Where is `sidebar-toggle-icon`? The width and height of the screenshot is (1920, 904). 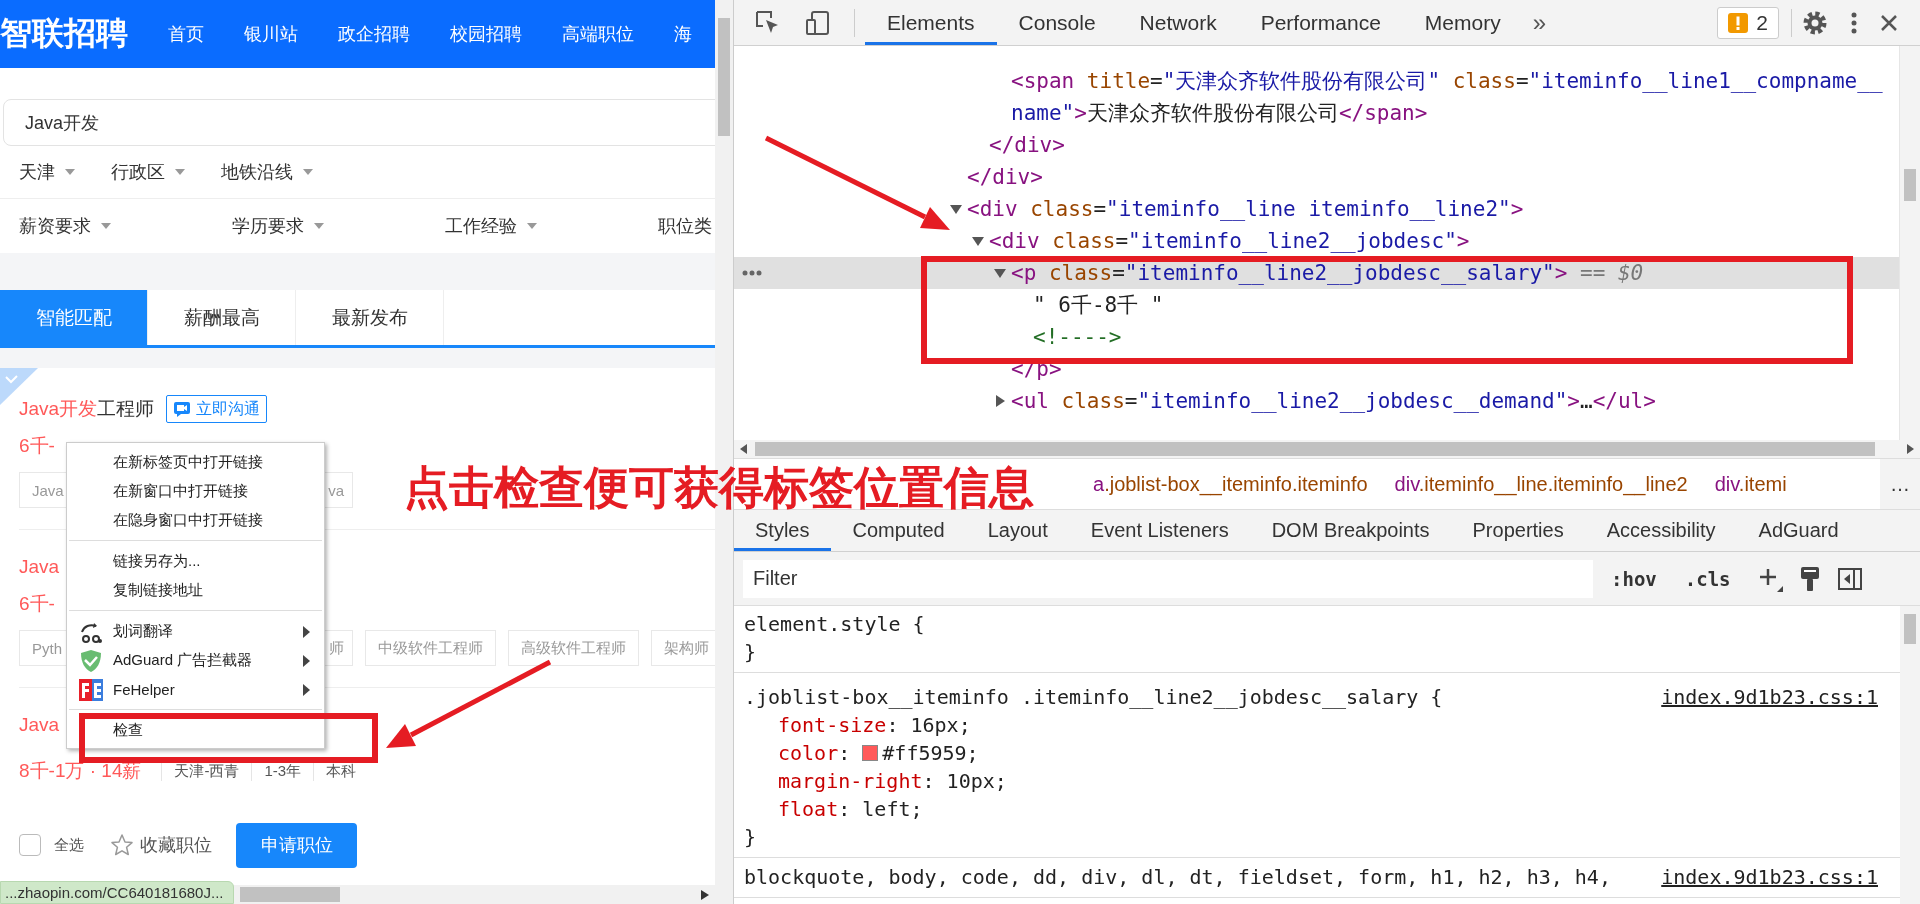
sidebar-toggle-icon is located at coordinates (1849, 578).